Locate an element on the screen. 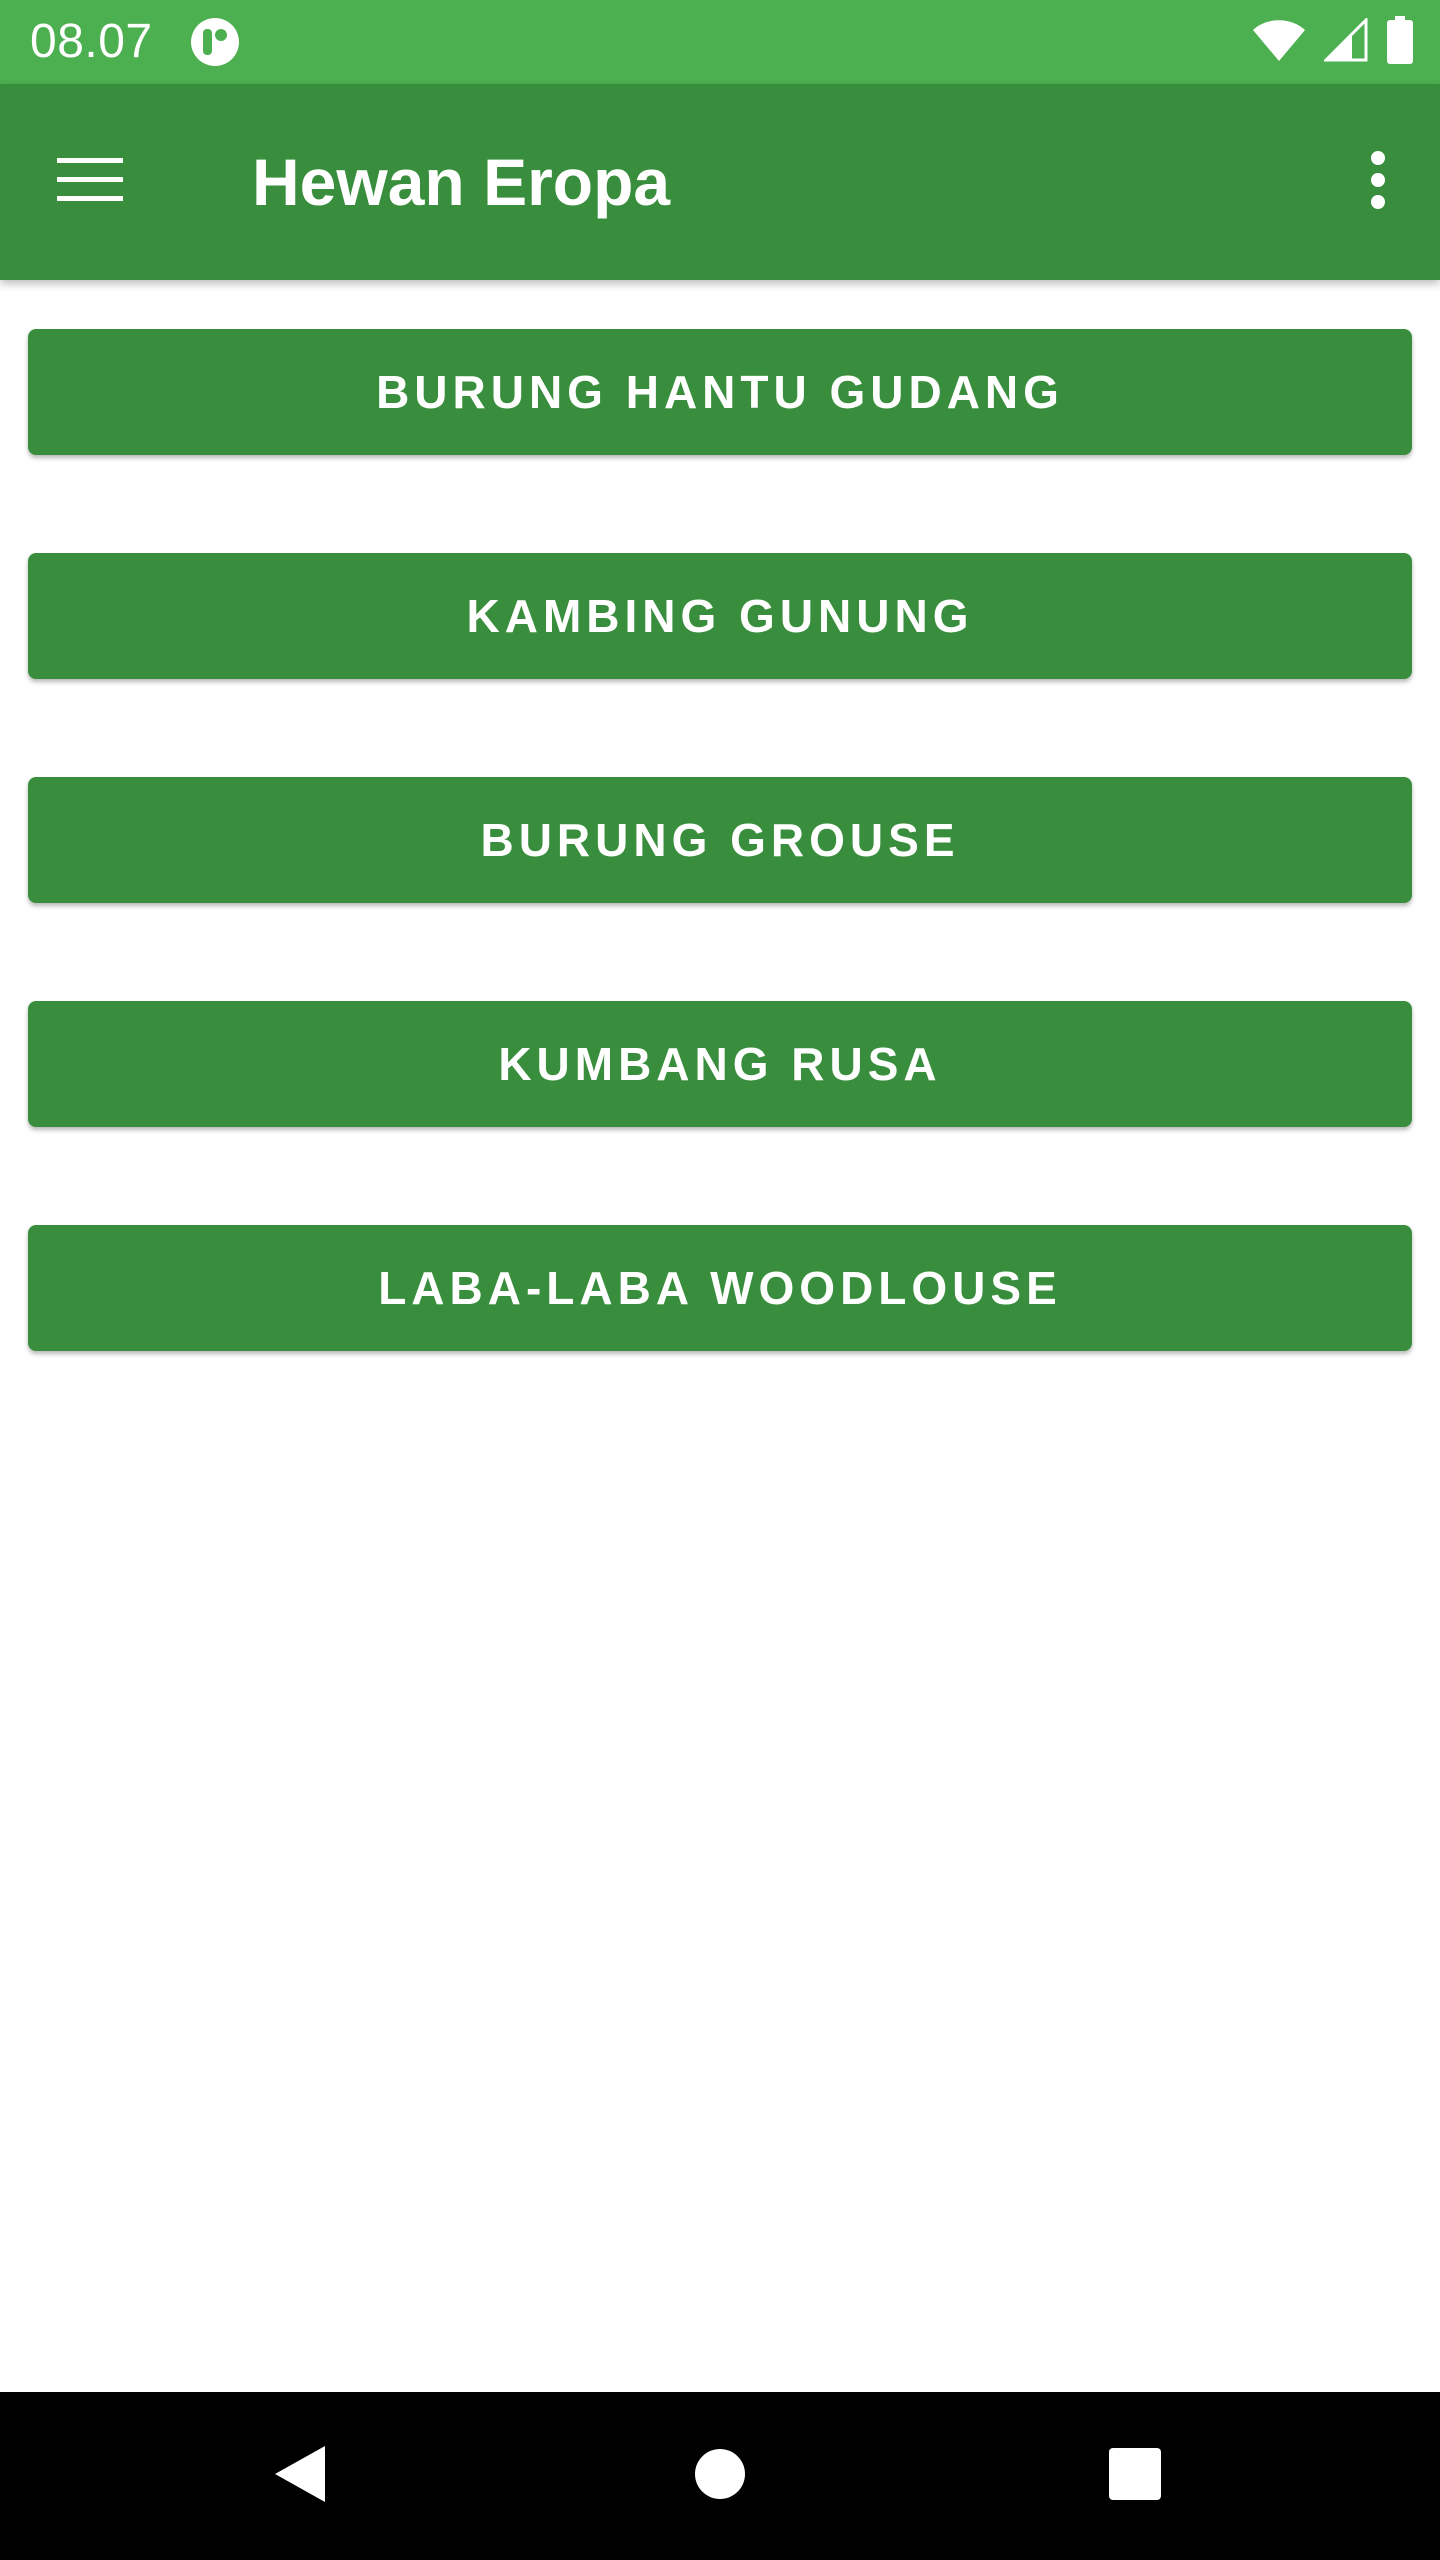  nav-back-button is located at coordinates (300, 2476).